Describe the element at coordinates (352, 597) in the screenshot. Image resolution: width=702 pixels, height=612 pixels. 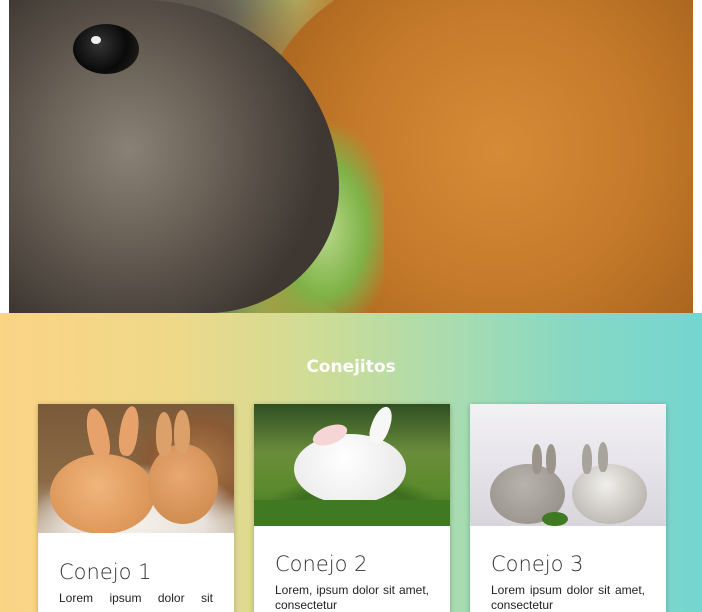
I see `card-text: Lorem, ipsum dolor sit amet, consectetur` at that location.